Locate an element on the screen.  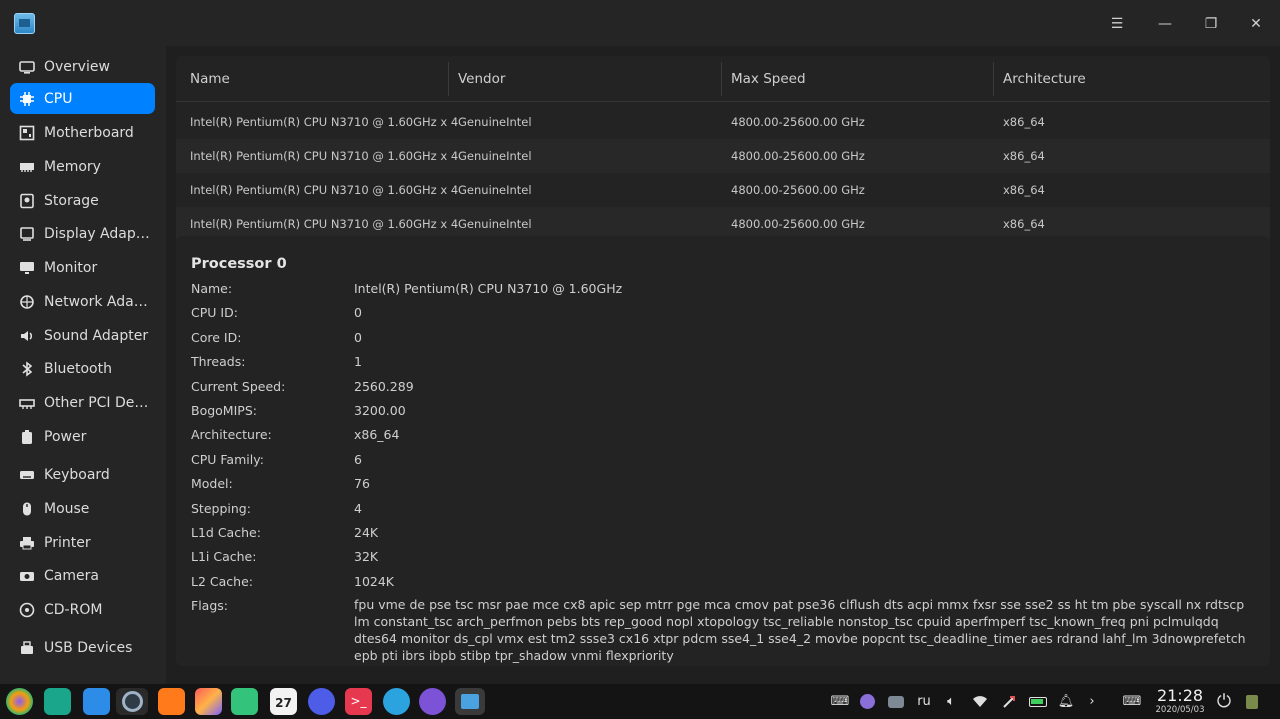
detail-field-key: Architecture: is located at coordinates (231, 435).